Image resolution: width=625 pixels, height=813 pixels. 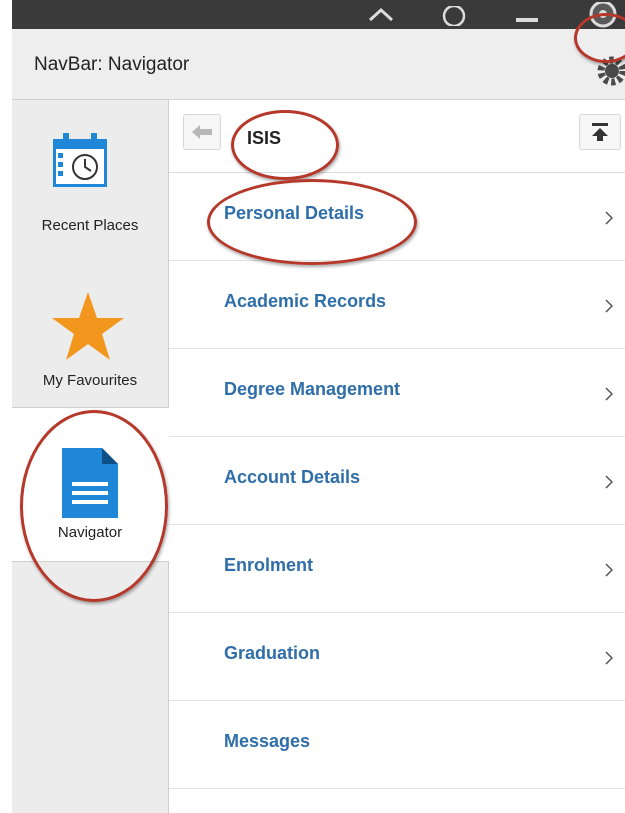 I want to click on menu-icon, so click(x=527, y=16).